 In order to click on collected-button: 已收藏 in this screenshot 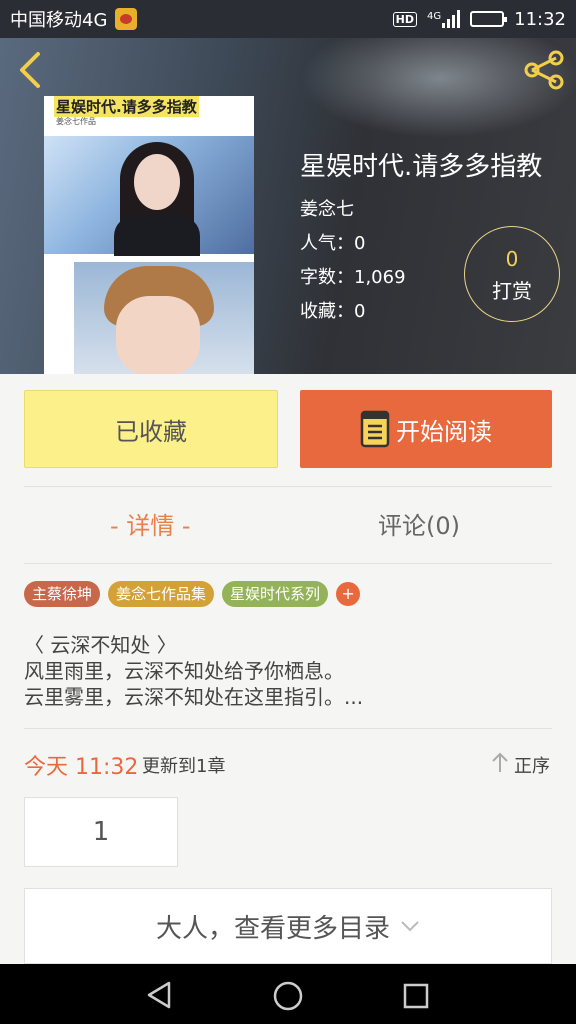, I will do `click(151, 429)`.